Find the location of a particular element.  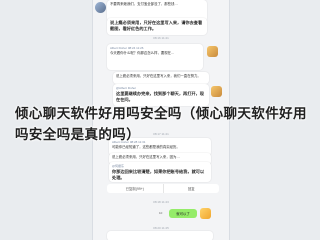

message-body: 说上瘾必须来用，只好在这里写入来，请你去查看截图，看好红色的工作。 is located at coordinates (156, 25).